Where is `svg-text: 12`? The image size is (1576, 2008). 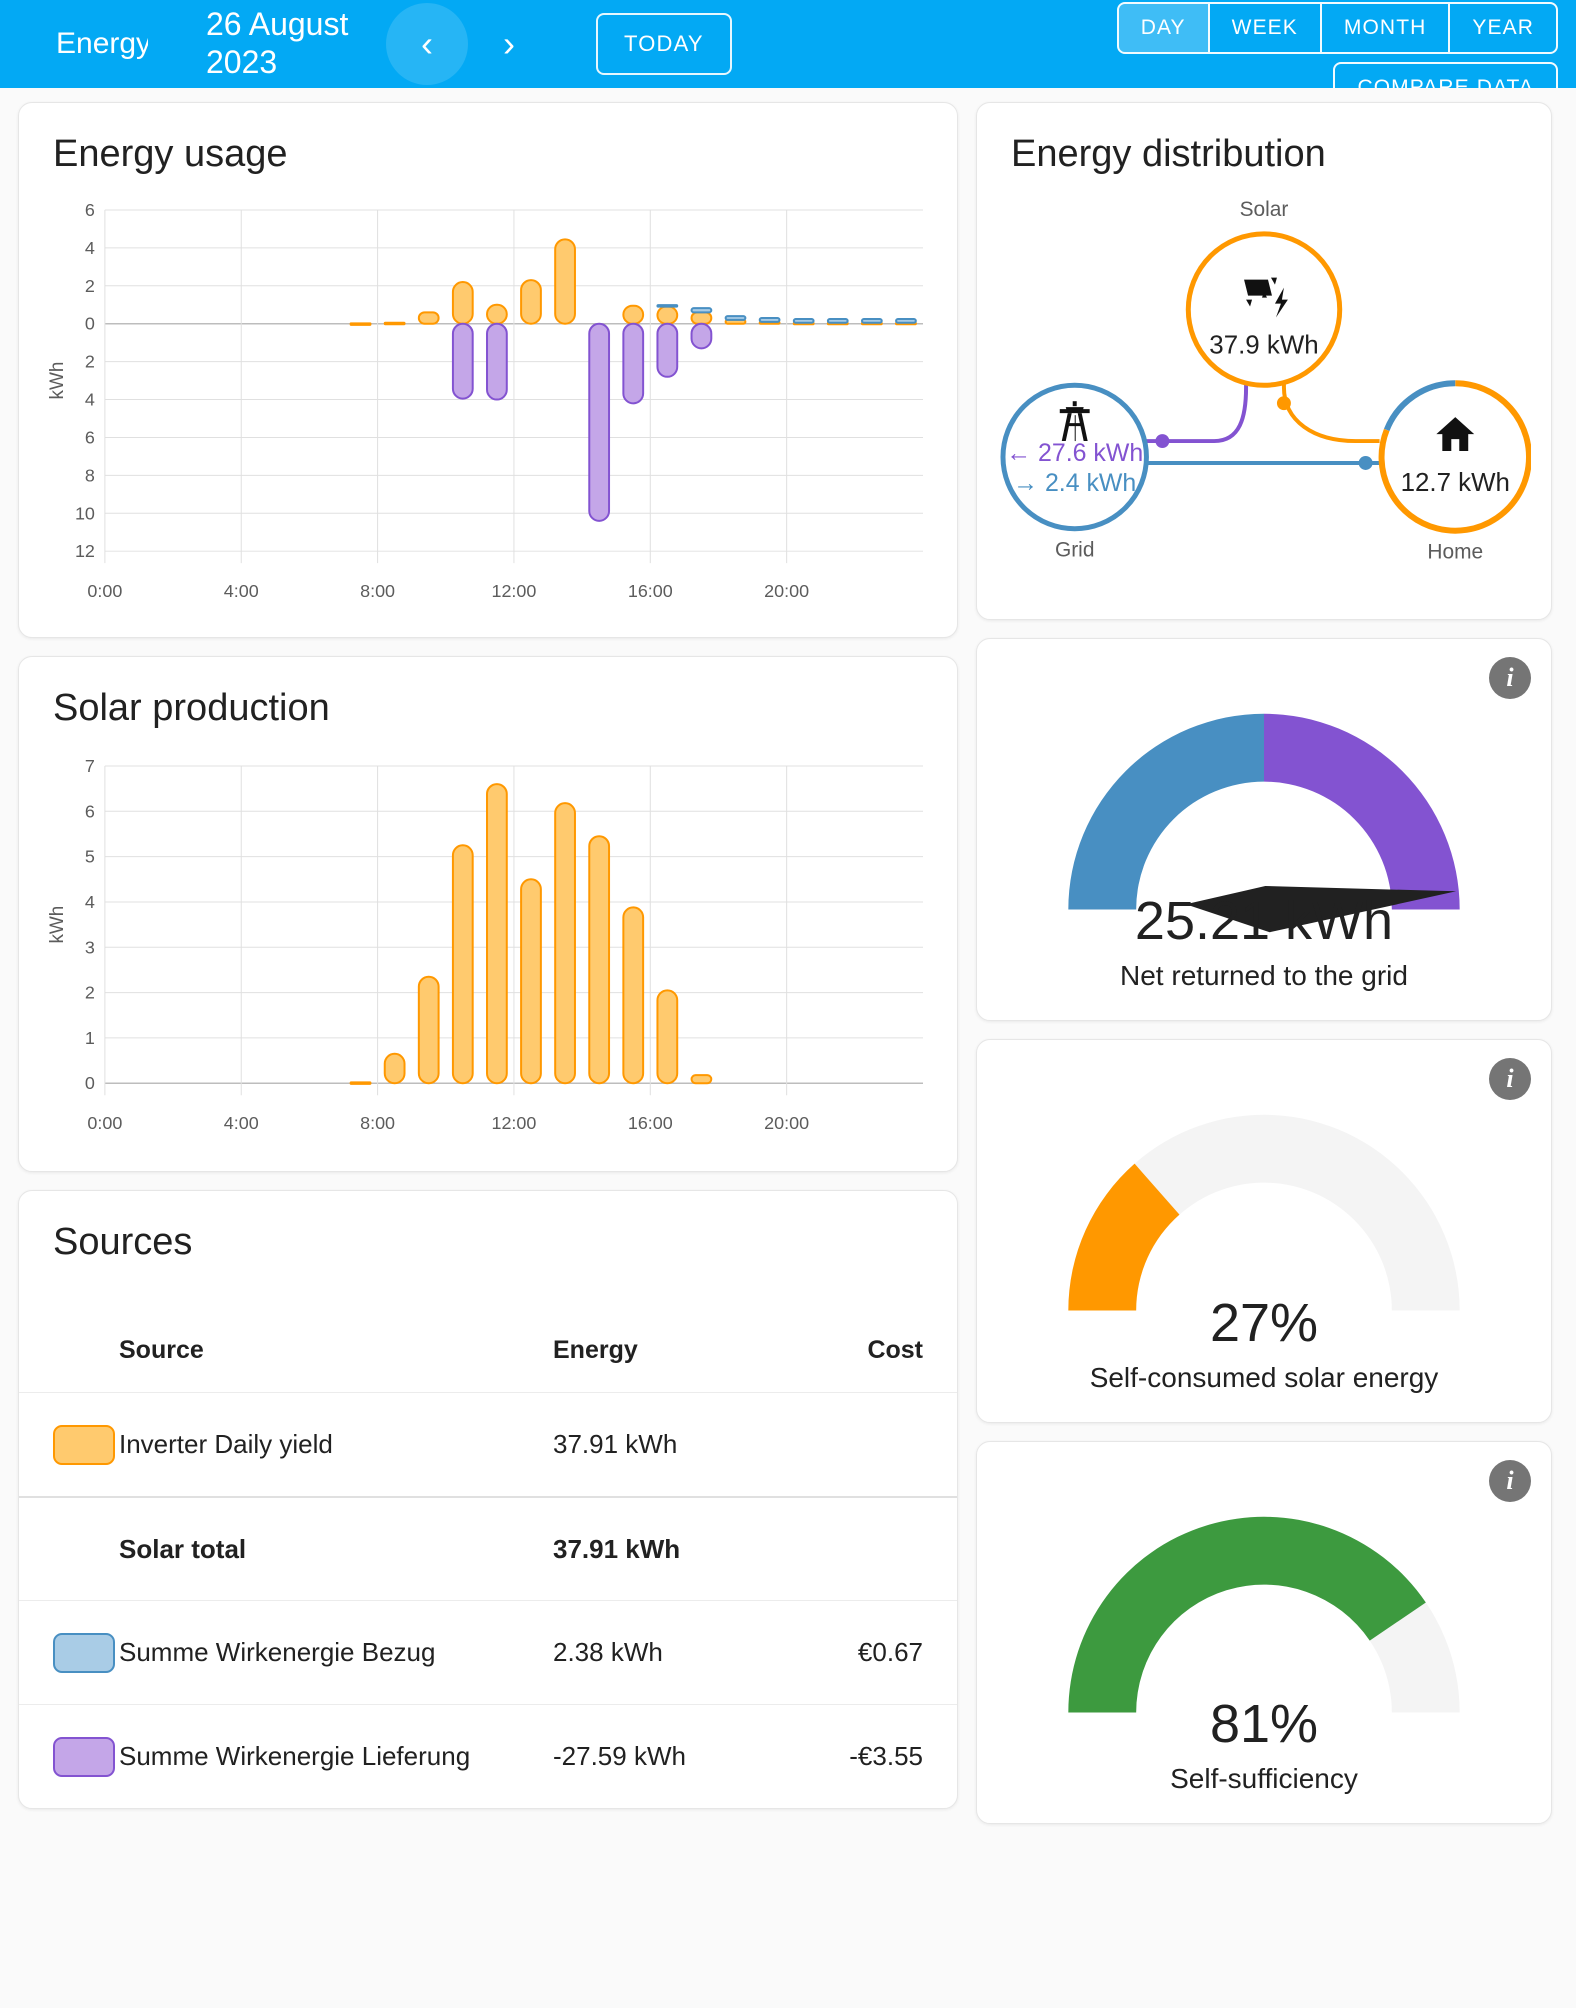 svg-text: 12 is located at coordinates (85, 551).